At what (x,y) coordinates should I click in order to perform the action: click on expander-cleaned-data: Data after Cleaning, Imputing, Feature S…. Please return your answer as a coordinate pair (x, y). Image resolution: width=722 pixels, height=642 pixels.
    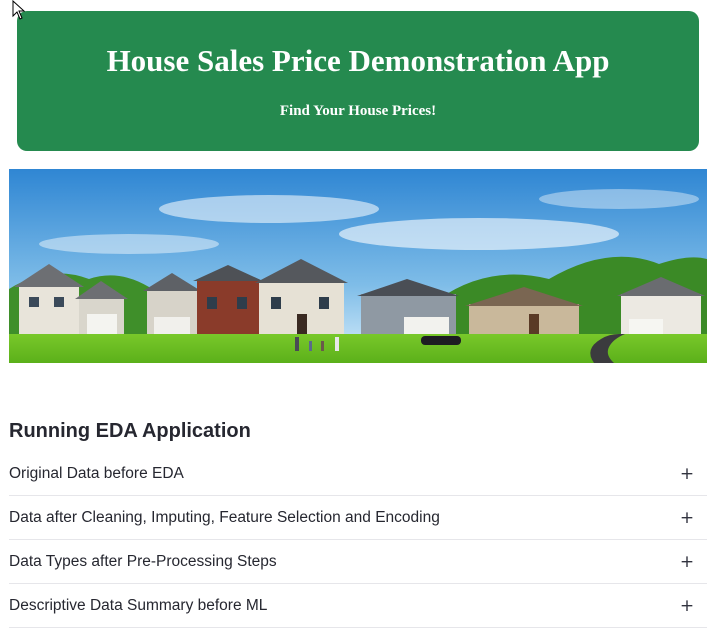
    Looking at the image, I should click on (358, 518).